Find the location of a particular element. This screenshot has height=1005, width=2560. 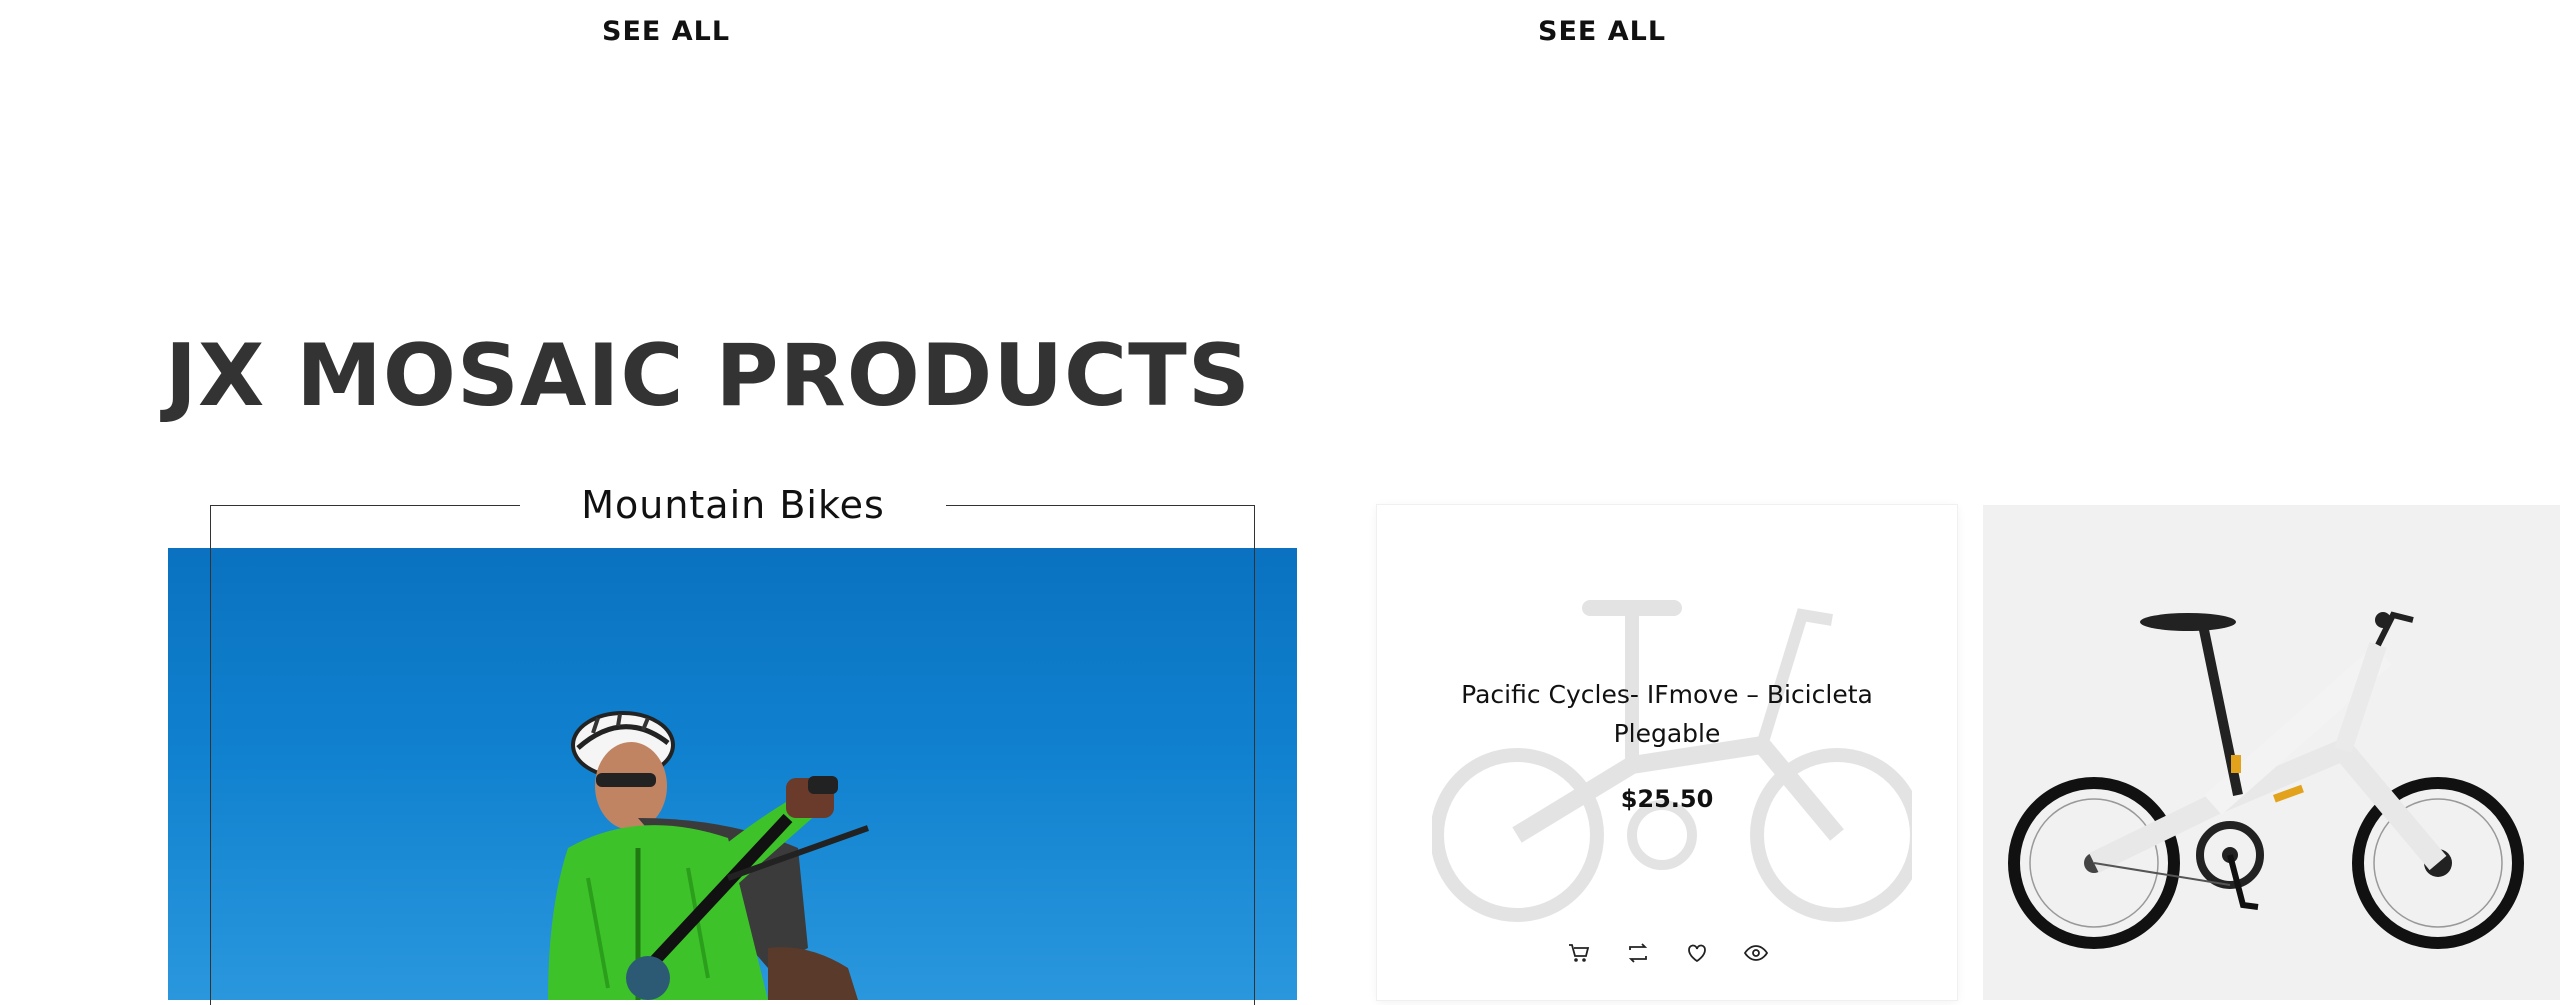

compare-icon is located at coordinates (1638, 953).